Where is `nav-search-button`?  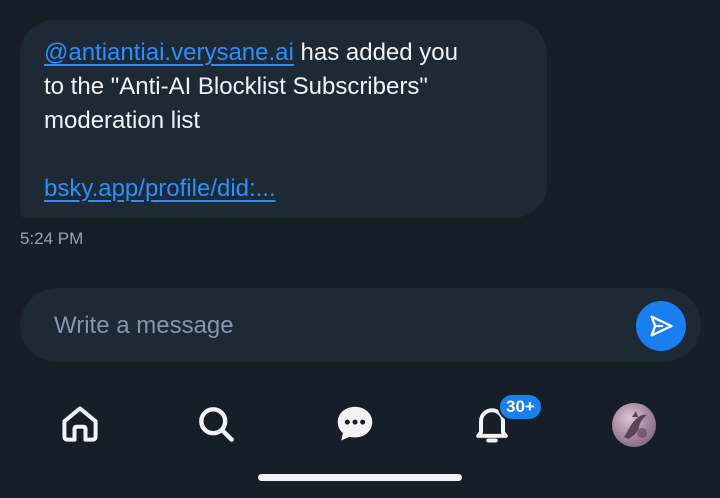
nav-search-button is located at coordinates (216, 424).